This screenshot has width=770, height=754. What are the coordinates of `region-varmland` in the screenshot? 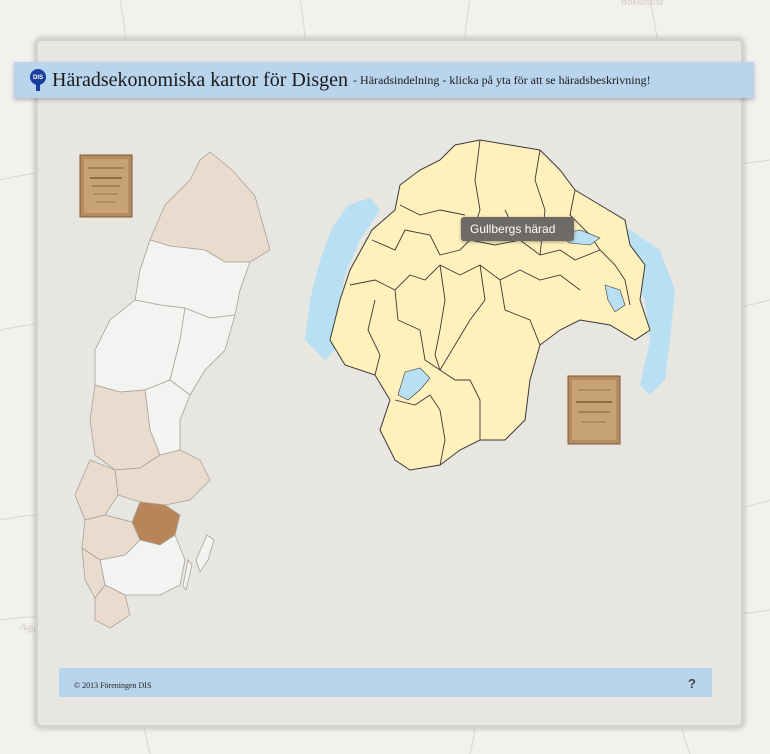 It's located at (96, 490).